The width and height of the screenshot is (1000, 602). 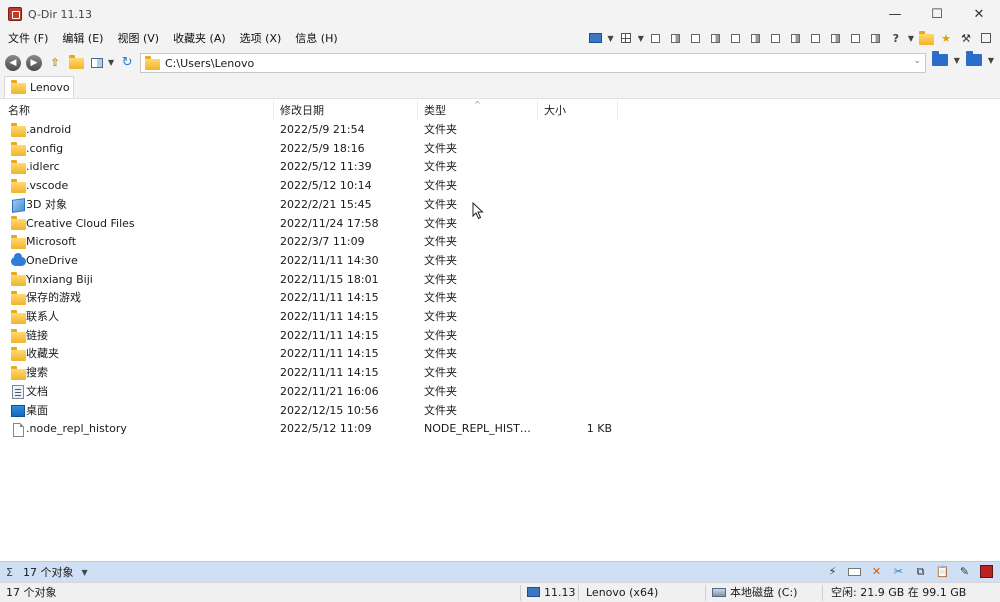 What do you see at coordinates (310, 373) in the screenshot?
I see `file-row: 搜索 2022/11/11 14:15 文件夹` at bounding box center [310, 373].